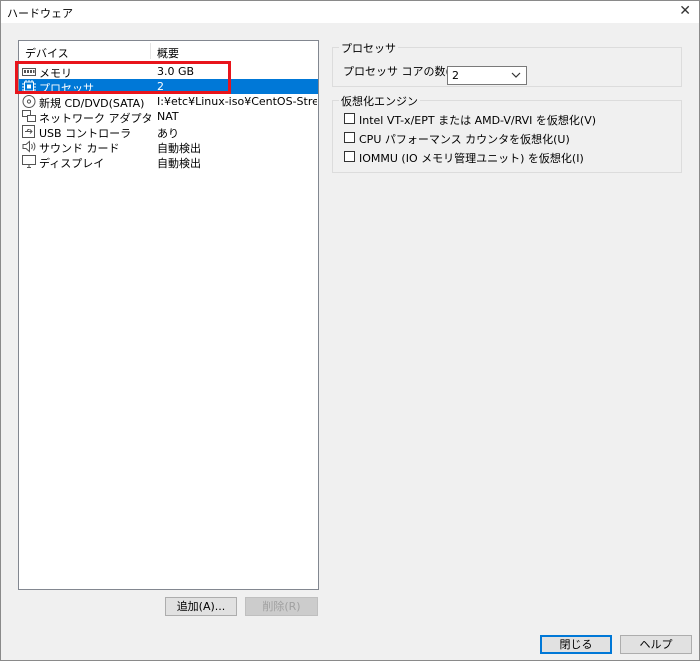  I want to click on device-row-processor: プロセッサ 2, so click(168, 86).